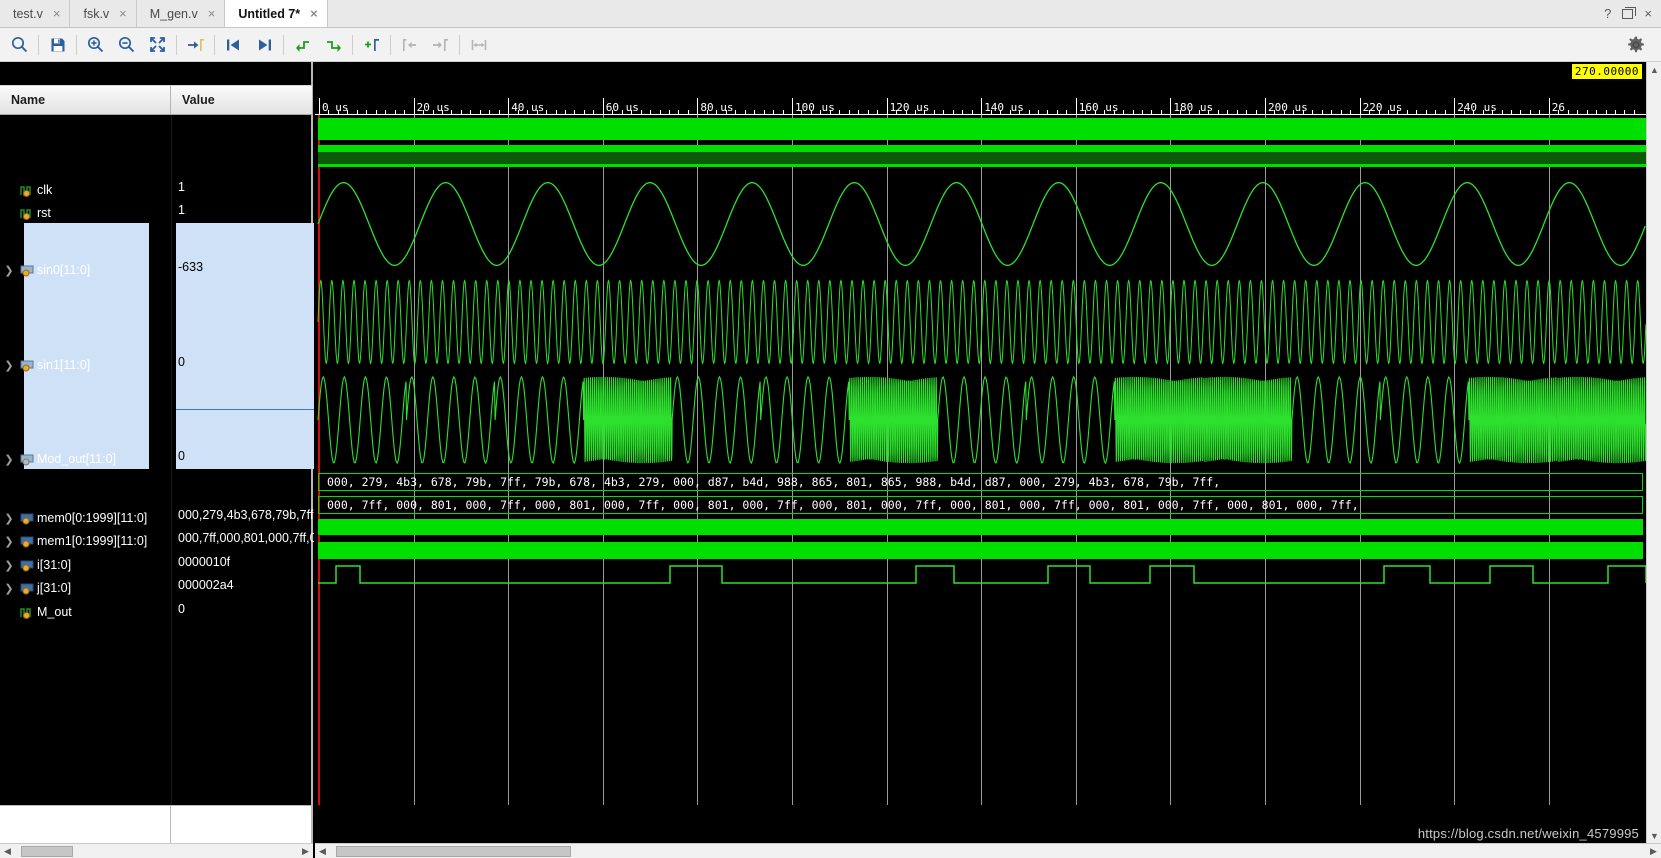 Image resolution: width=1661 pixels, height=858 pixels. Describe the element at coordinates (980, 550) in the screenshot. I see `waveform-bus-j` at that location.